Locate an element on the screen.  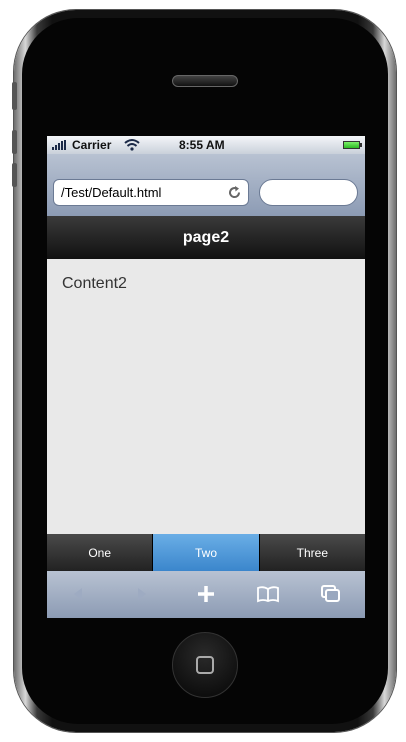
tab-label: Three is located at coordinates (312, 552).